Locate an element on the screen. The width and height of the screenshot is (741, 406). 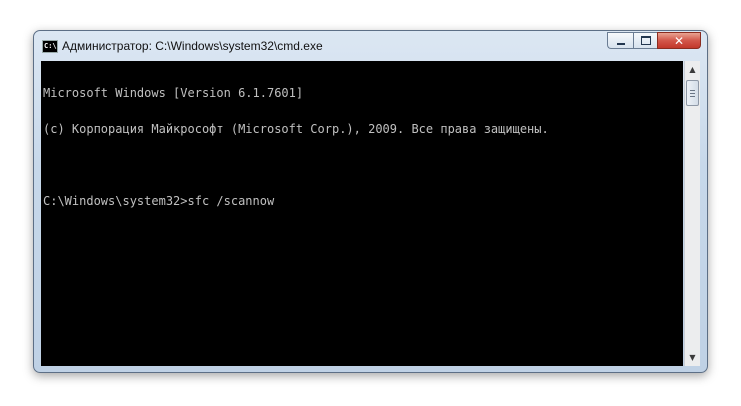
cmd-icon-label: C:\ is located at coordinates (50, 46).